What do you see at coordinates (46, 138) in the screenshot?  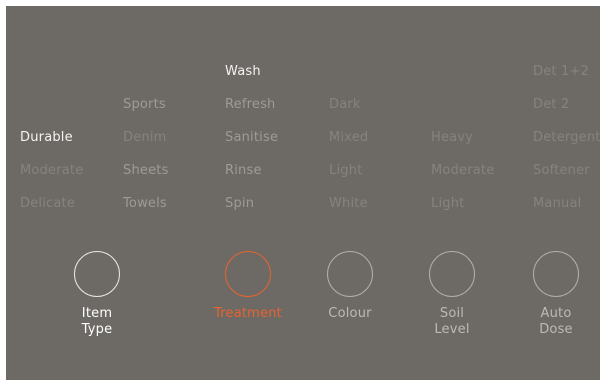 I see `item-type-option-durable: Durable` at bounding box center [46, 138].